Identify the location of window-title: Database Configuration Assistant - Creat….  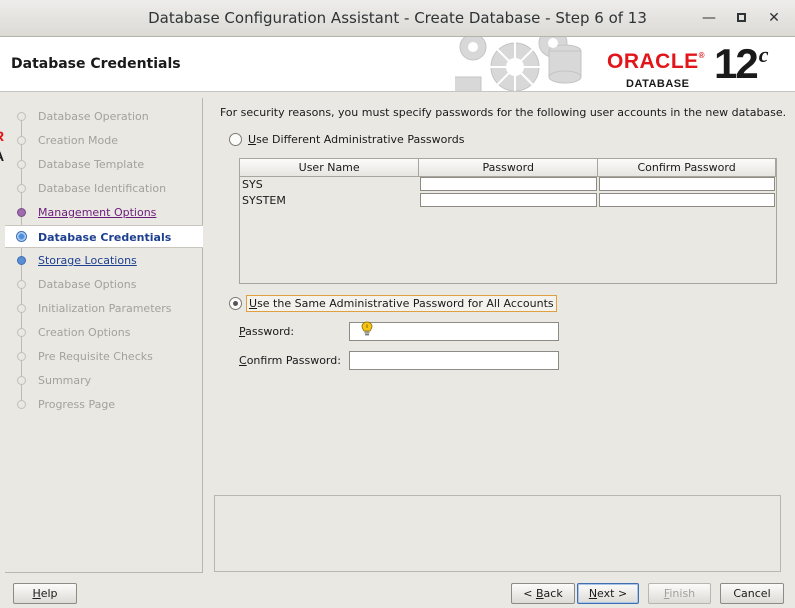
(397, 18).